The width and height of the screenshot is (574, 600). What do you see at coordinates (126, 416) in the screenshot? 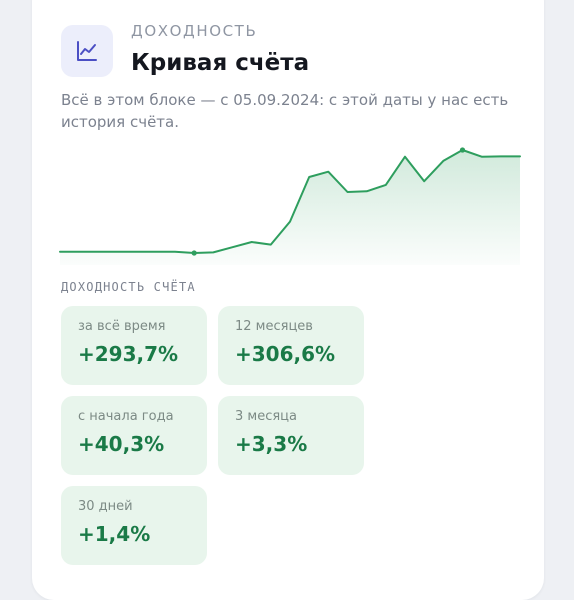
I see `metric-label: с начала года` at bounding box center [126, 416].